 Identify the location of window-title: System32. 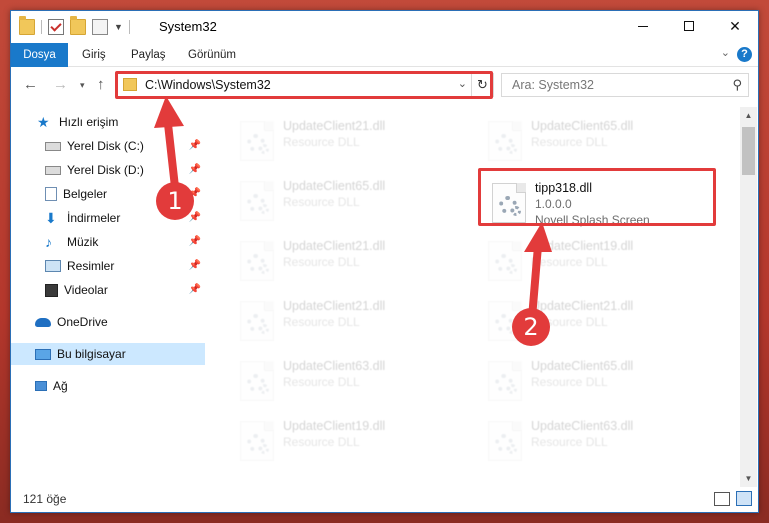
(188, 26).